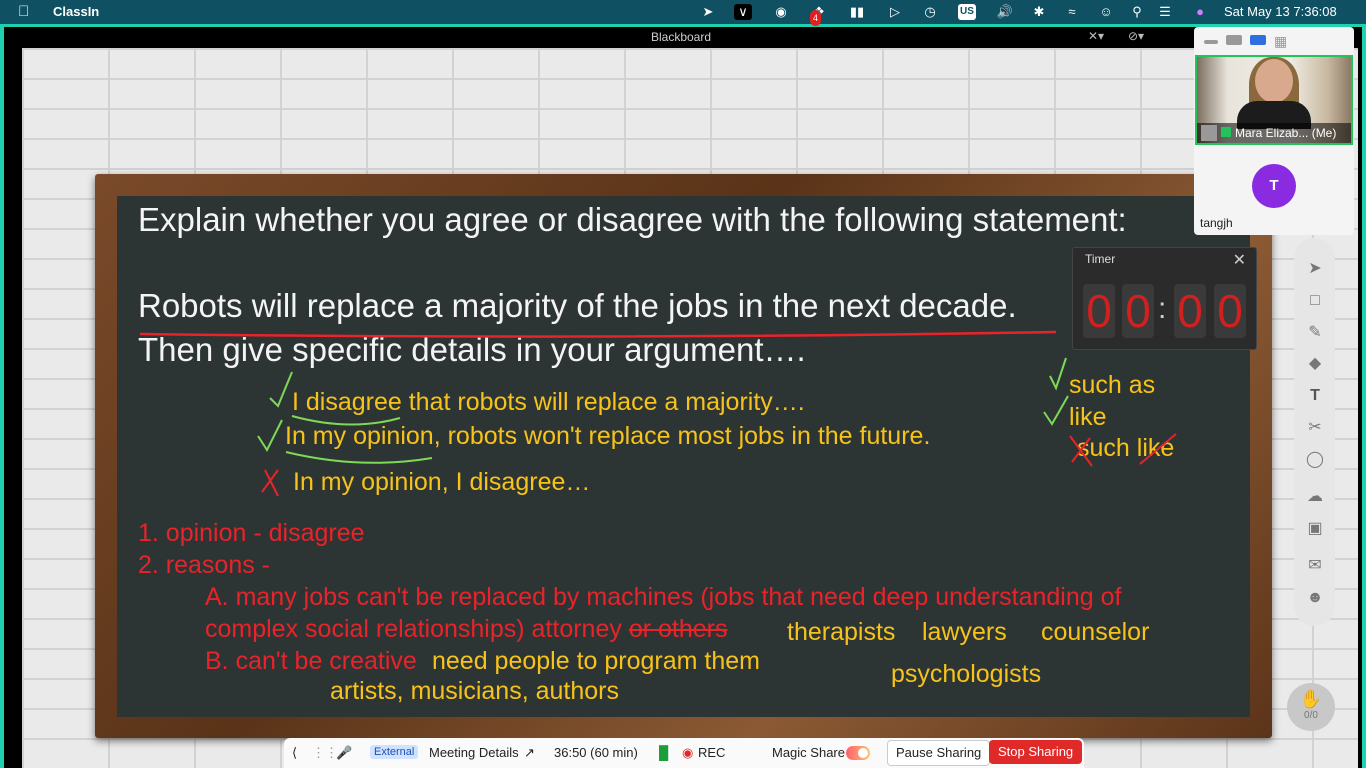 This screenshot has width=1366, height=768. Describe the element at coordinates (1315, 428) in the screenshot. I see `scissors-icon: ✂` at that location.